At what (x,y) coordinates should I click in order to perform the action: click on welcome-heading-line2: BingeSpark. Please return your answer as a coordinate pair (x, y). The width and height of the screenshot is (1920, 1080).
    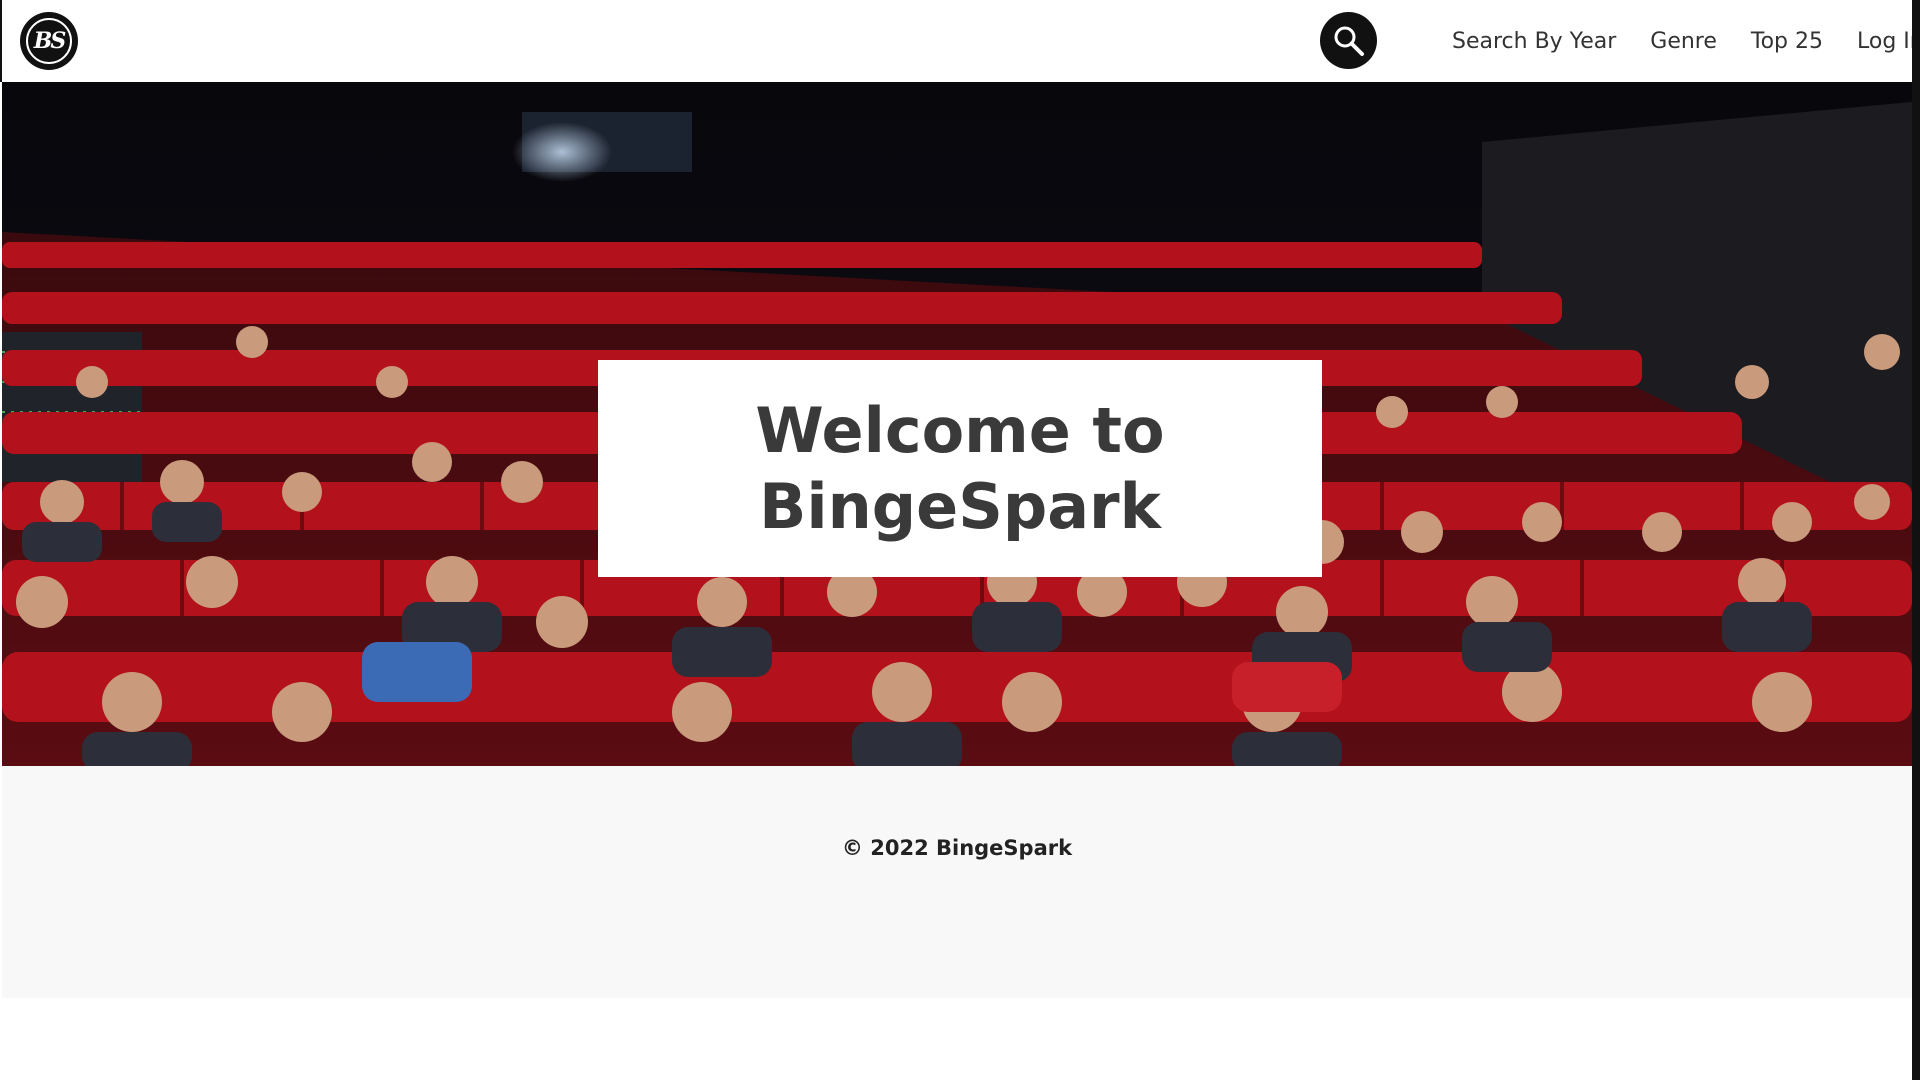
    Looking at the image, I should click on (960, 506).